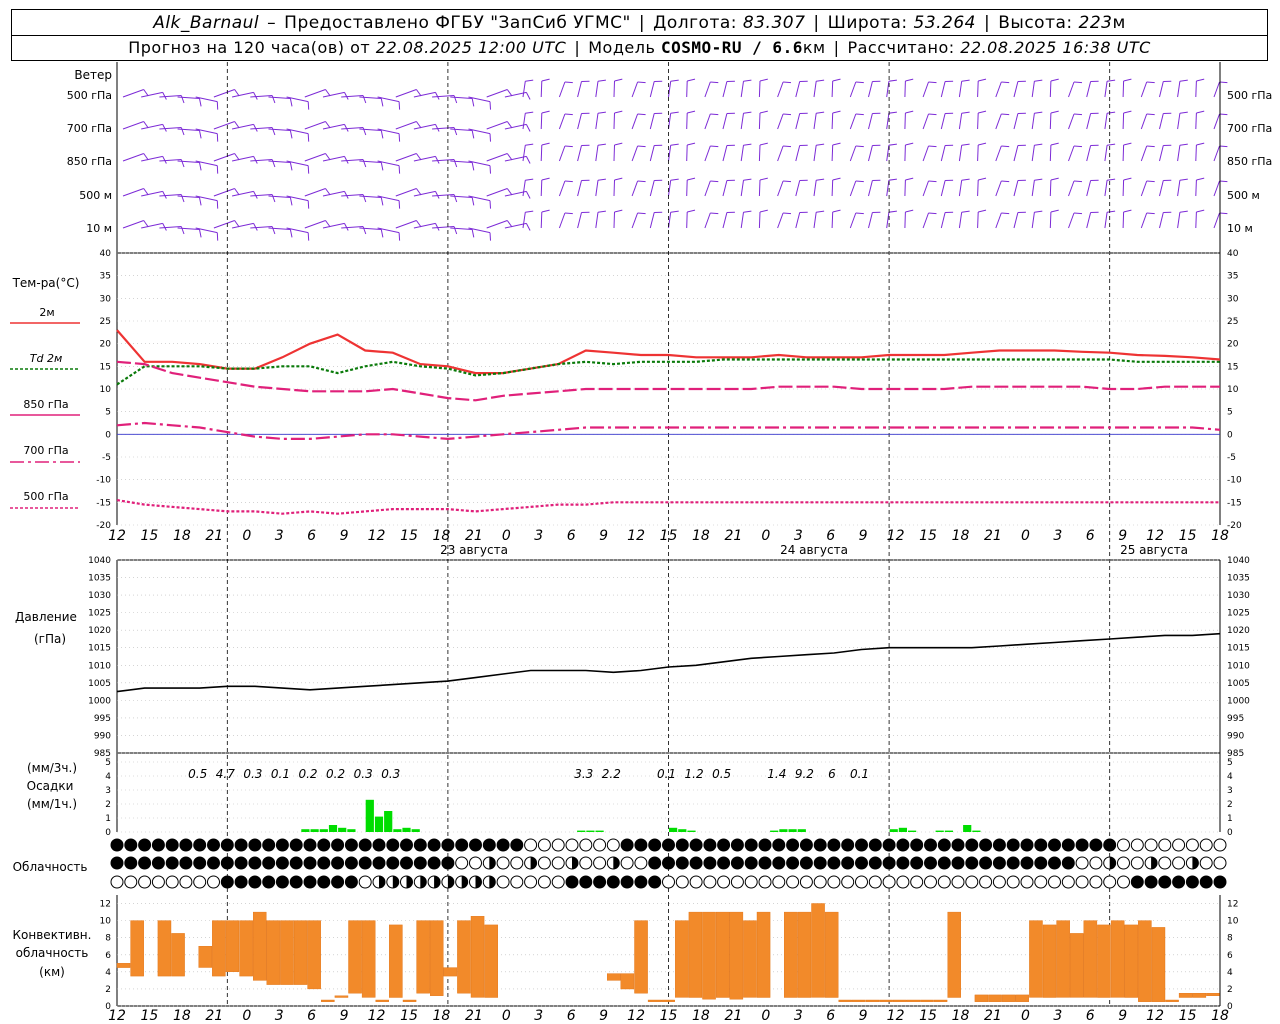  Describe the element at coordinates (99, 666) in the screenshot. I see `press-ytick-left-5: 1010` at that location.